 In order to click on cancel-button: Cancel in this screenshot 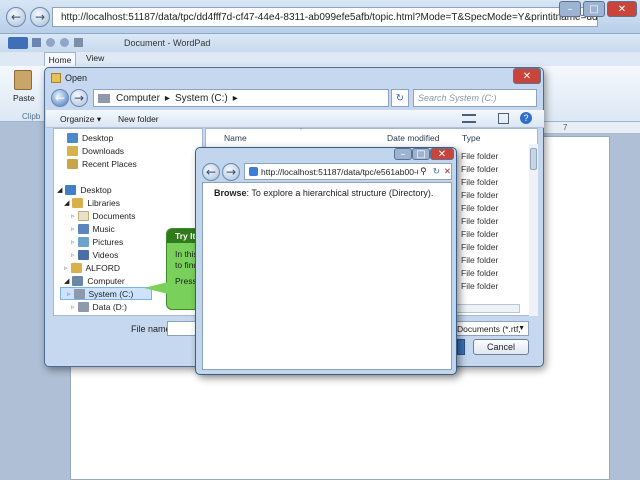, I will do `click(501, 347)`.